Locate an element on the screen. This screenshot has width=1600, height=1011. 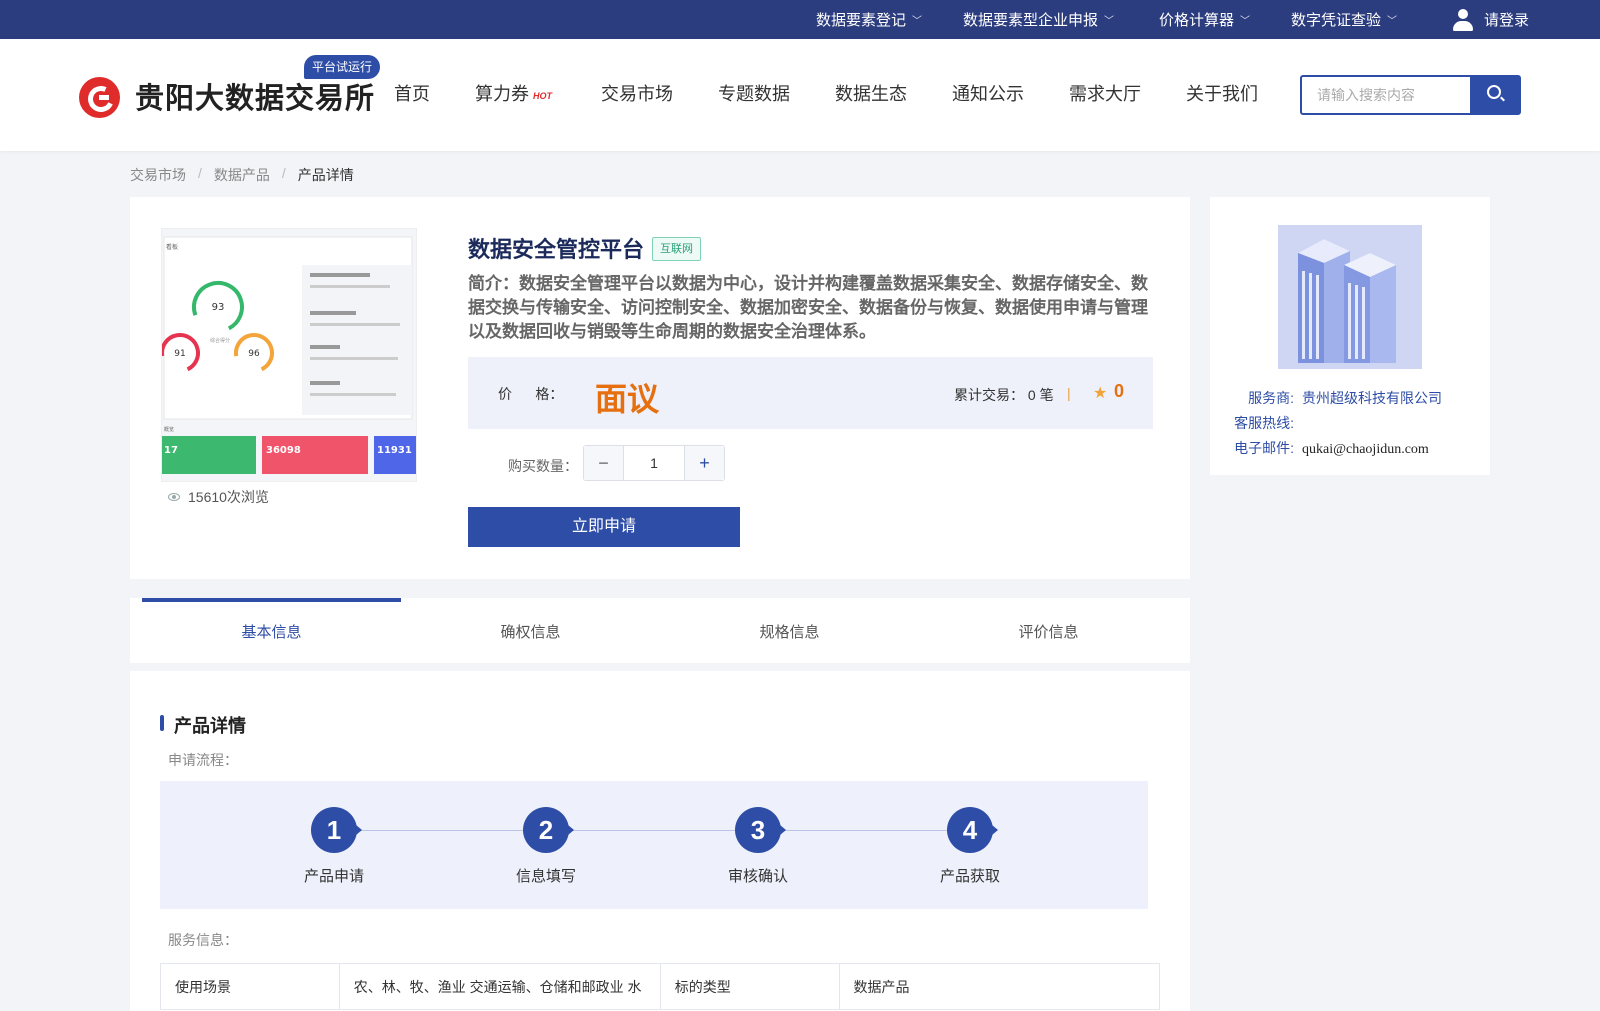
tab-review-info: 评价信息 is located at coordinates (1048, 630).